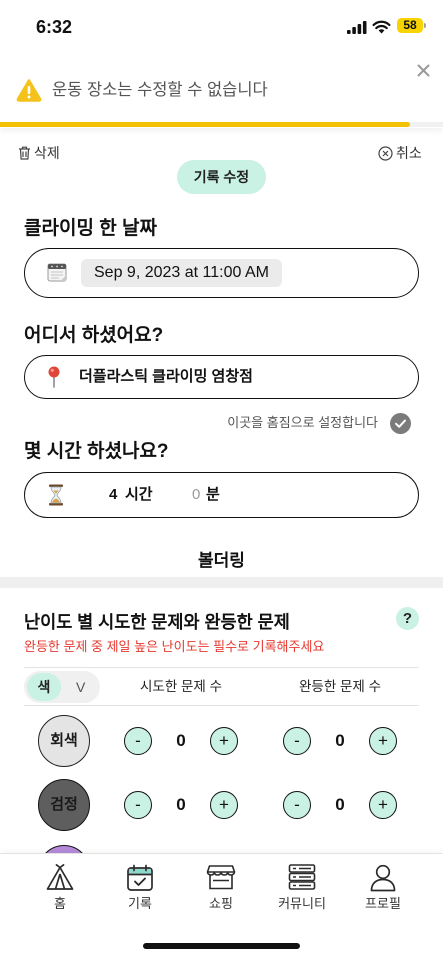  What do you see at coordinates (29, 90) in the screenshot?
I see `warning-icon` at bounding box center [29, 90].